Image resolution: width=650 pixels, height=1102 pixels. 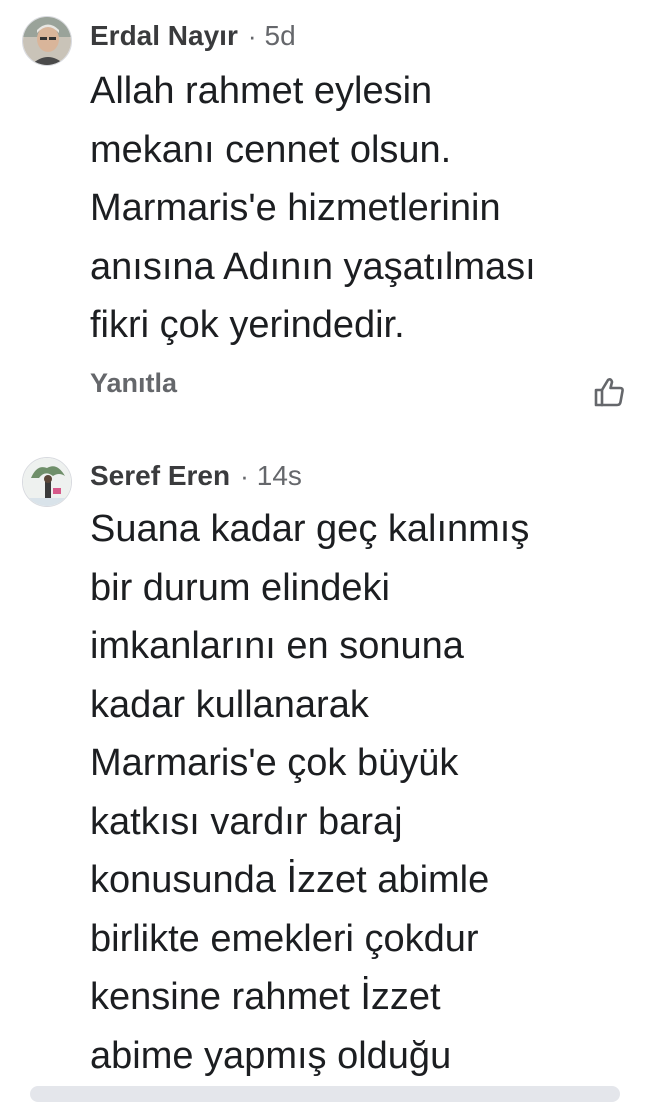 I want to click on comment-input-bar, so click(x=325, y=1094).